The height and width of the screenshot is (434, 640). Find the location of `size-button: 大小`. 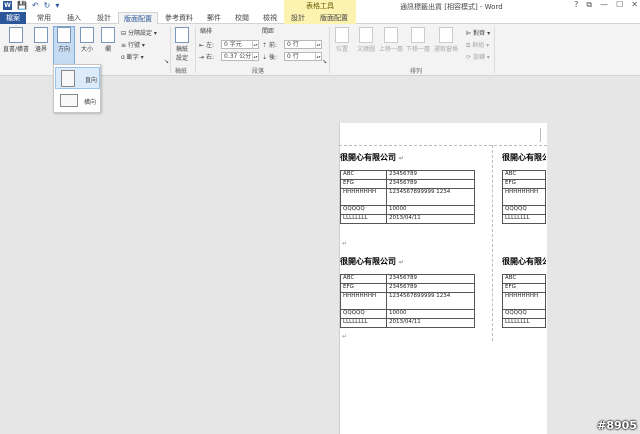

size-button: 大小 is located at coordinates (87, 40).